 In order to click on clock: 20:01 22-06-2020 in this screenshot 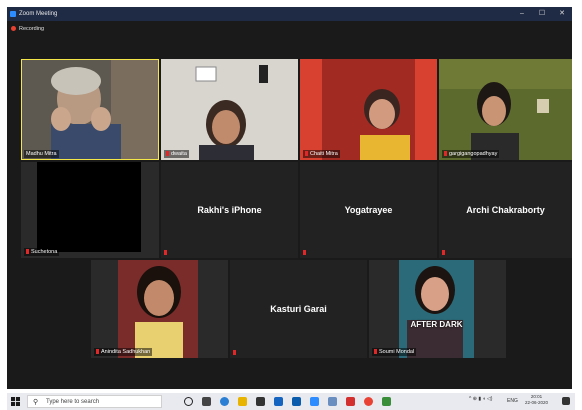, I will do `click(536, 400)`.